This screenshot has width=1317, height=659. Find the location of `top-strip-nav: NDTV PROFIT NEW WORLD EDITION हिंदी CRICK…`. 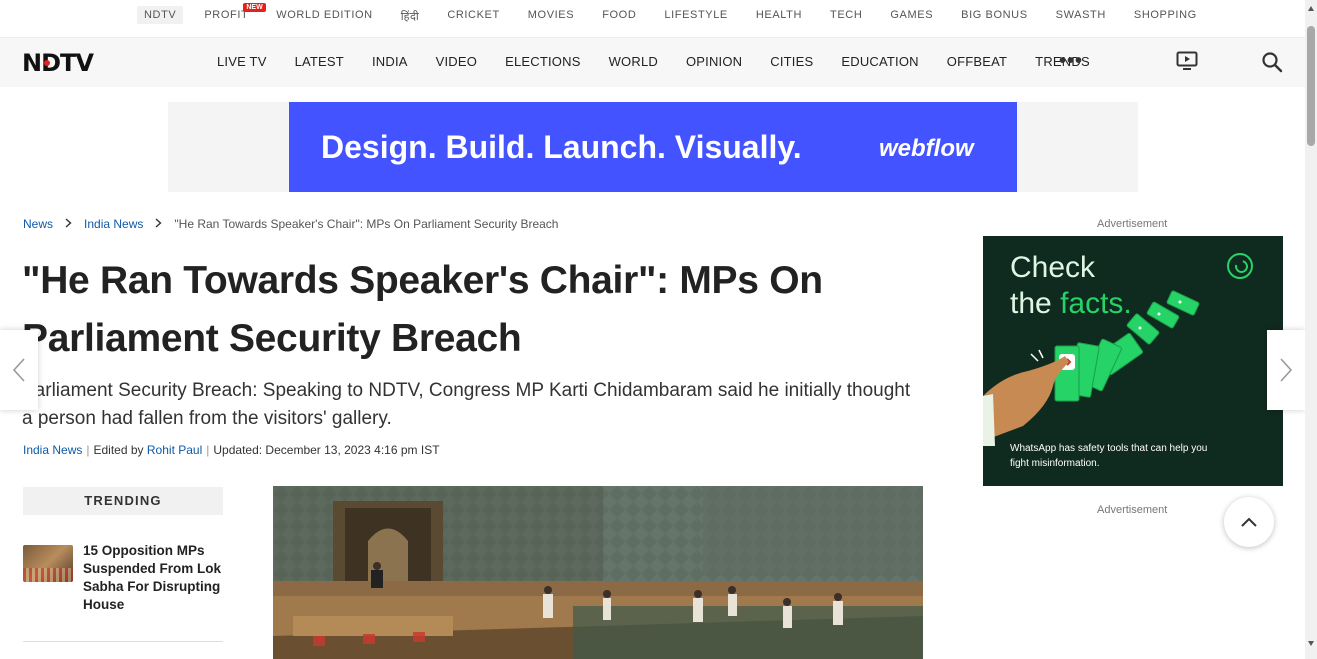

top-strip-nav: NDTV PROFIT NEW WORLD EDITION हिंदी CRICK… is located at coordinates (652, 19).